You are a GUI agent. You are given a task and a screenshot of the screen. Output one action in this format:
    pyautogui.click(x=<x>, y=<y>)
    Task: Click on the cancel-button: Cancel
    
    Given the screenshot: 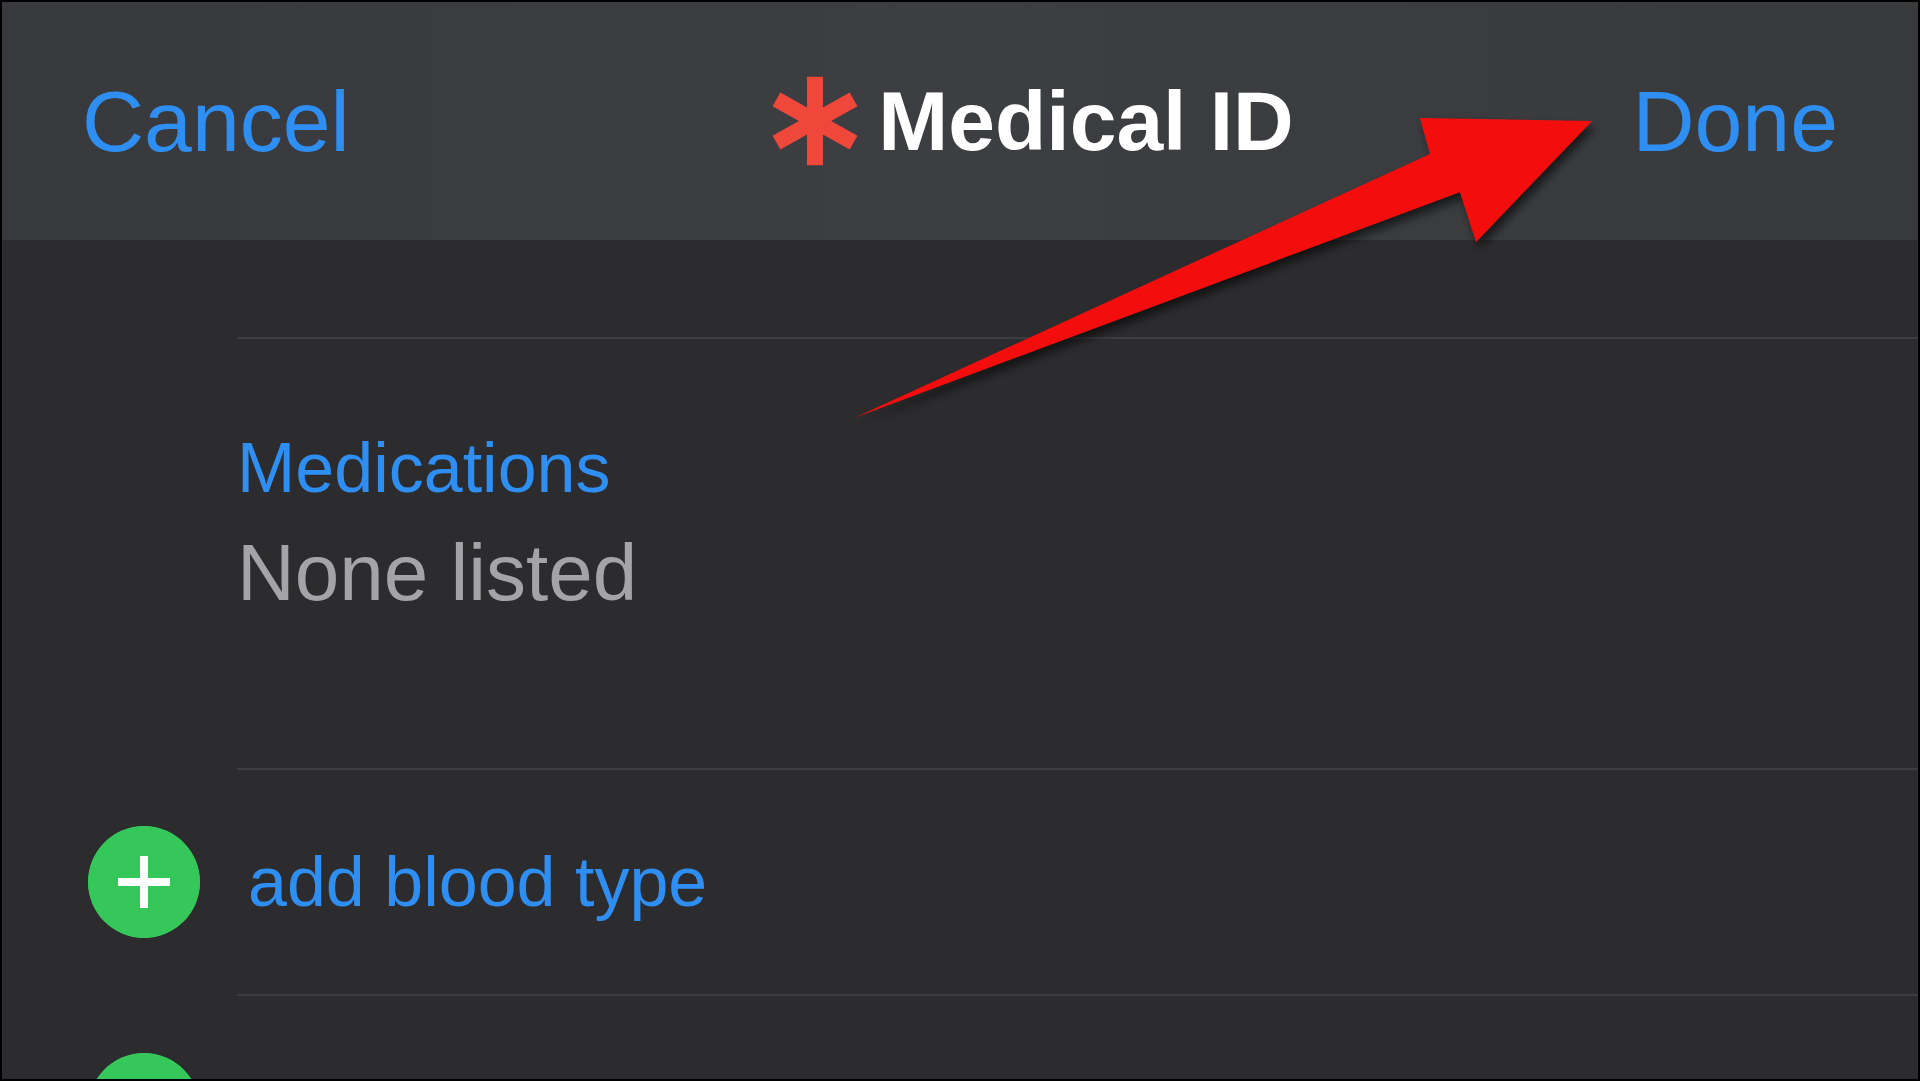 What is the action you would take?
    pyautogui.click(x=216, y=121)
    